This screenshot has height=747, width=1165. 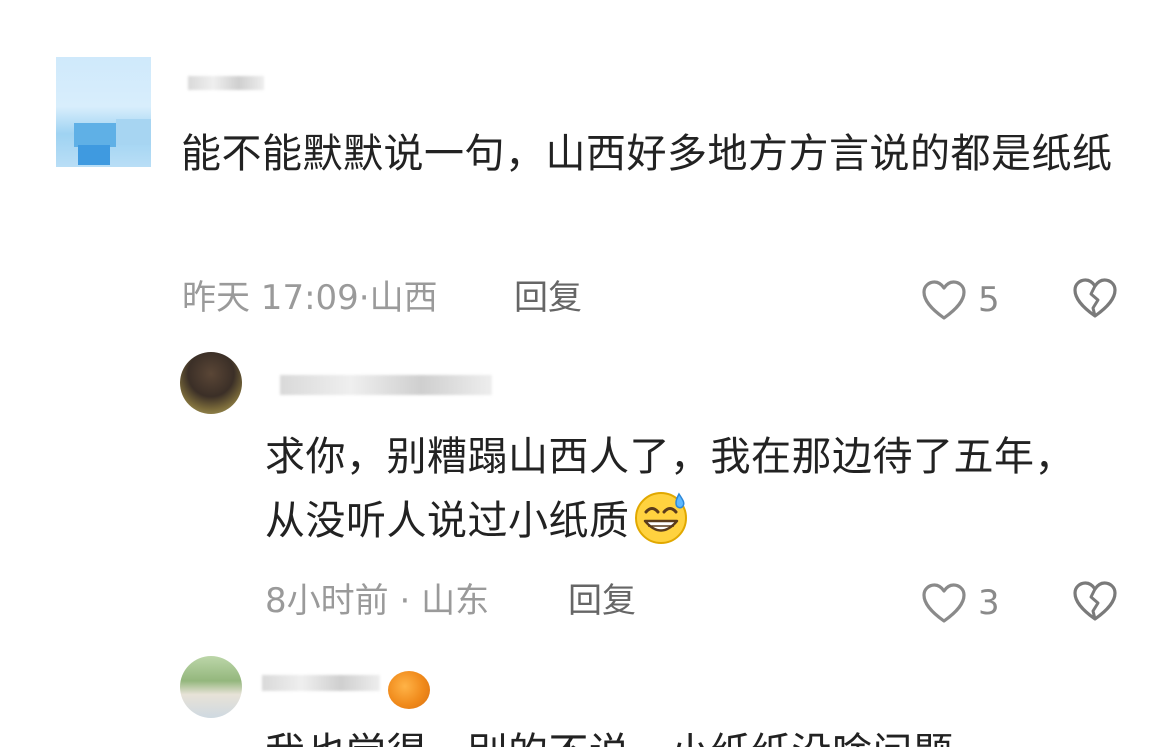 I want to click on comment-text: 求你，别糟蹋山西人了，我在那边待了五年，从没听人说过小纸质, so click(x=675, y=489).